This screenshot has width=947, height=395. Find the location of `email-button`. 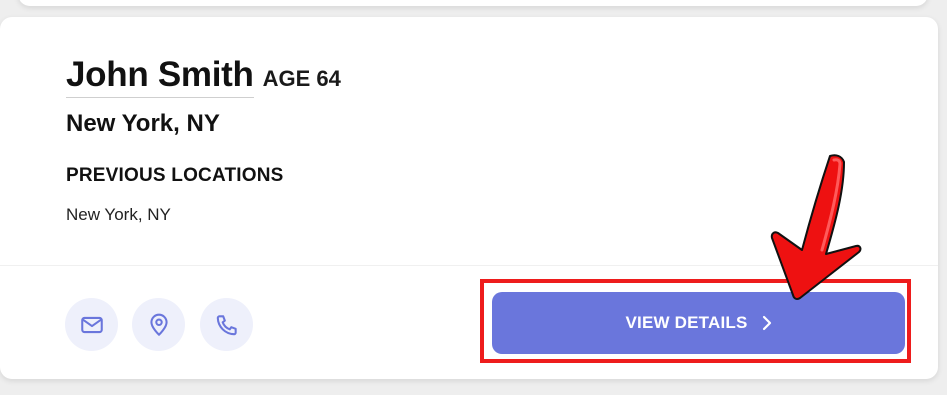

email-button is located at coordinates (91, 324).